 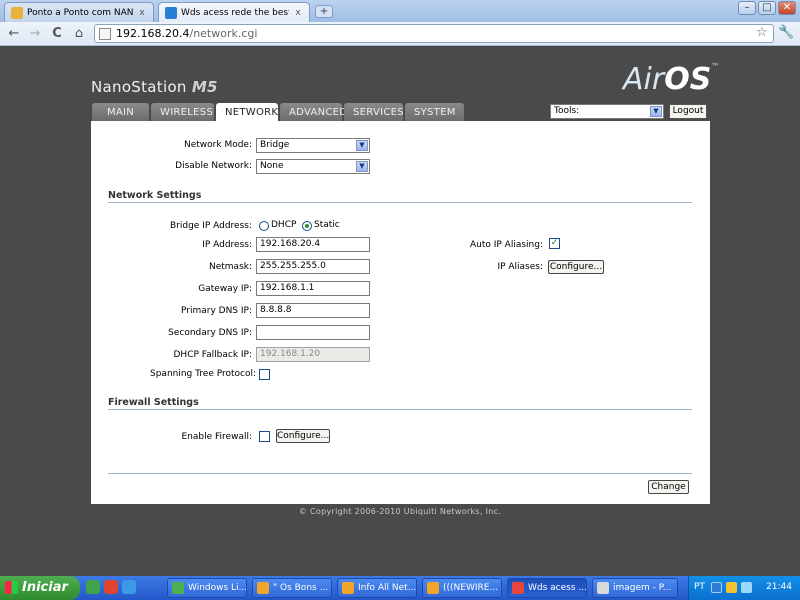 I want to click on star-icon: ☆, so click(x=762, y=32).